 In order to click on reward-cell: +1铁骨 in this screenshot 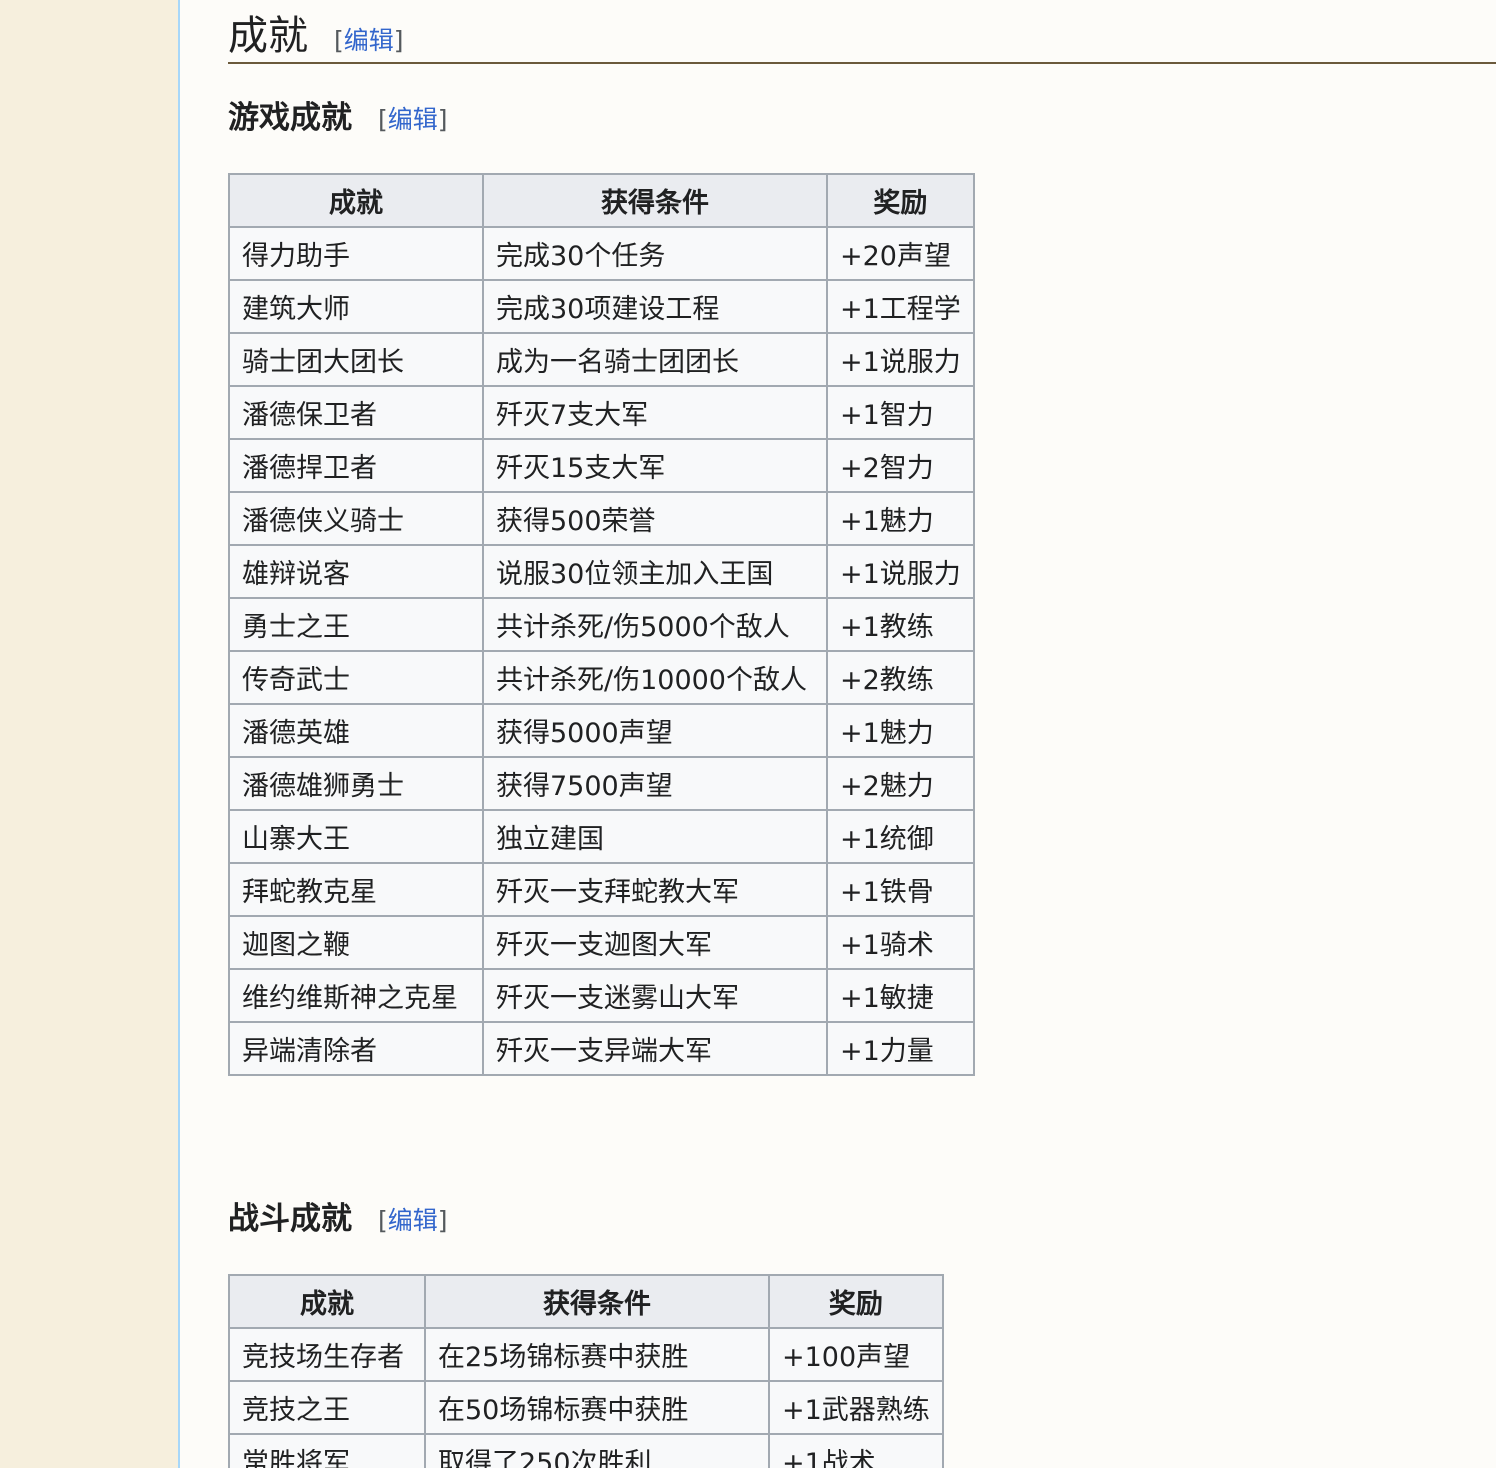, I will do `click(900, 889)`.